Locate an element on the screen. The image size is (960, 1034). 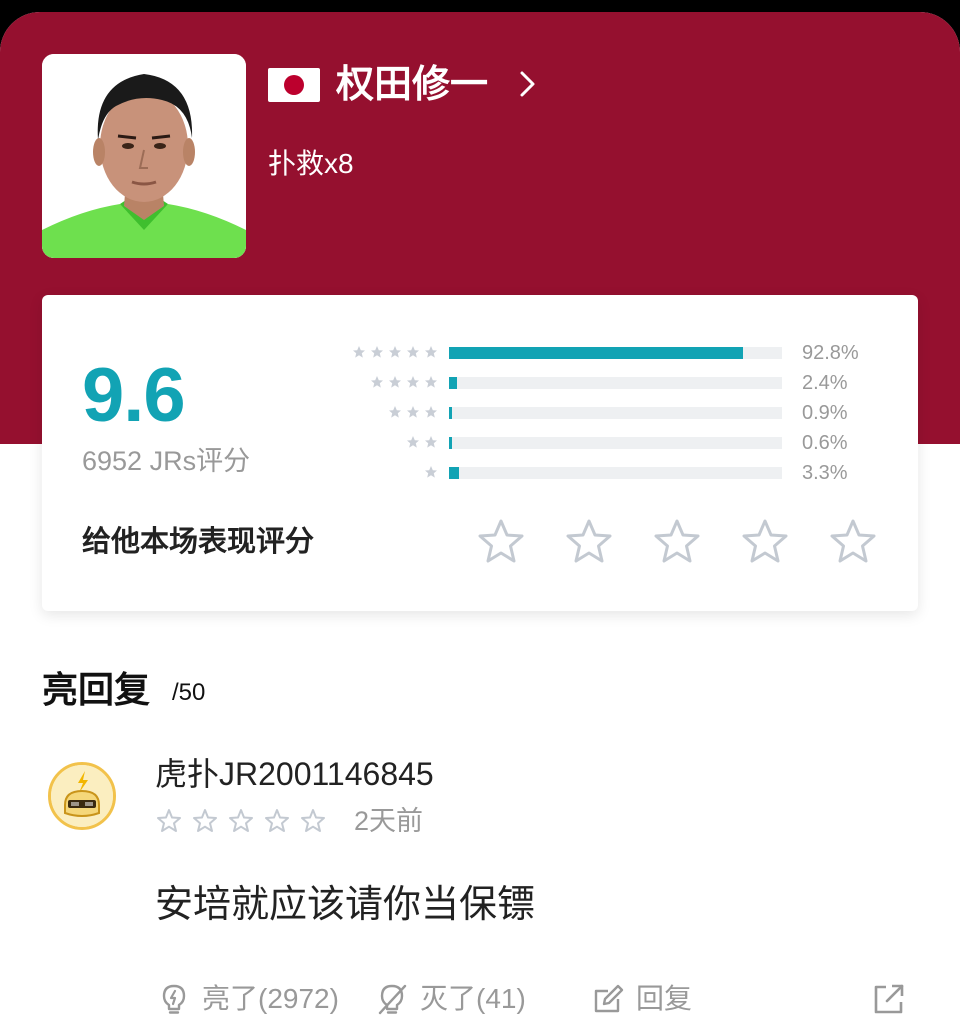
lightbulb-off-icon is located at coordinates (392, 999).